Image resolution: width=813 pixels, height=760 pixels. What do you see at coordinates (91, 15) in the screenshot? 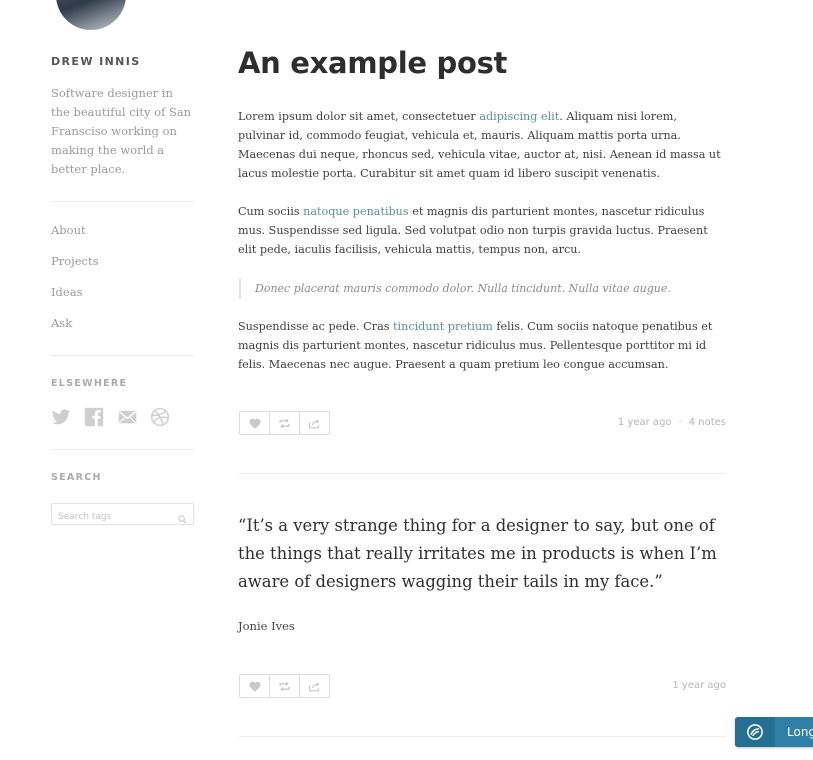
I see `avatar` at bounding box center [91, 15].